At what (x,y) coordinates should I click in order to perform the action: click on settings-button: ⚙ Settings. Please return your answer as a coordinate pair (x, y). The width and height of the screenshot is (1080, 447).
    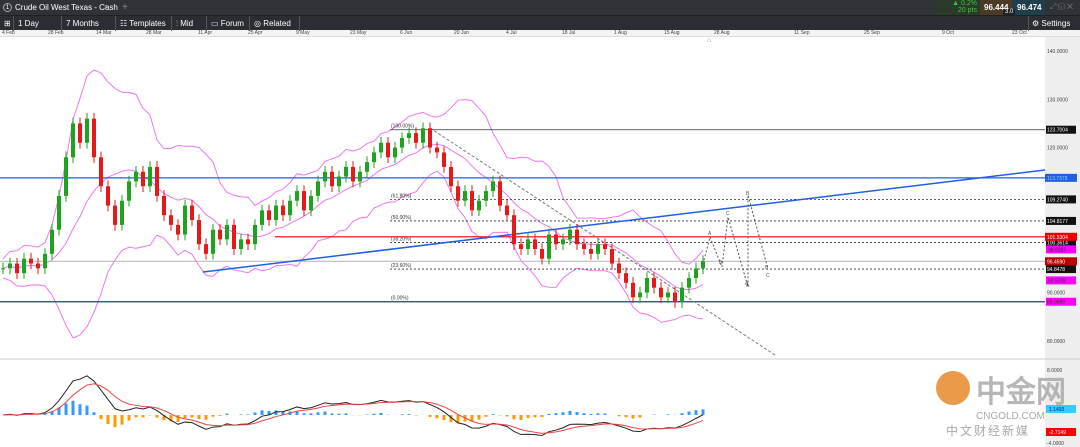
    Looking at the image, I should click on (1054, 23).